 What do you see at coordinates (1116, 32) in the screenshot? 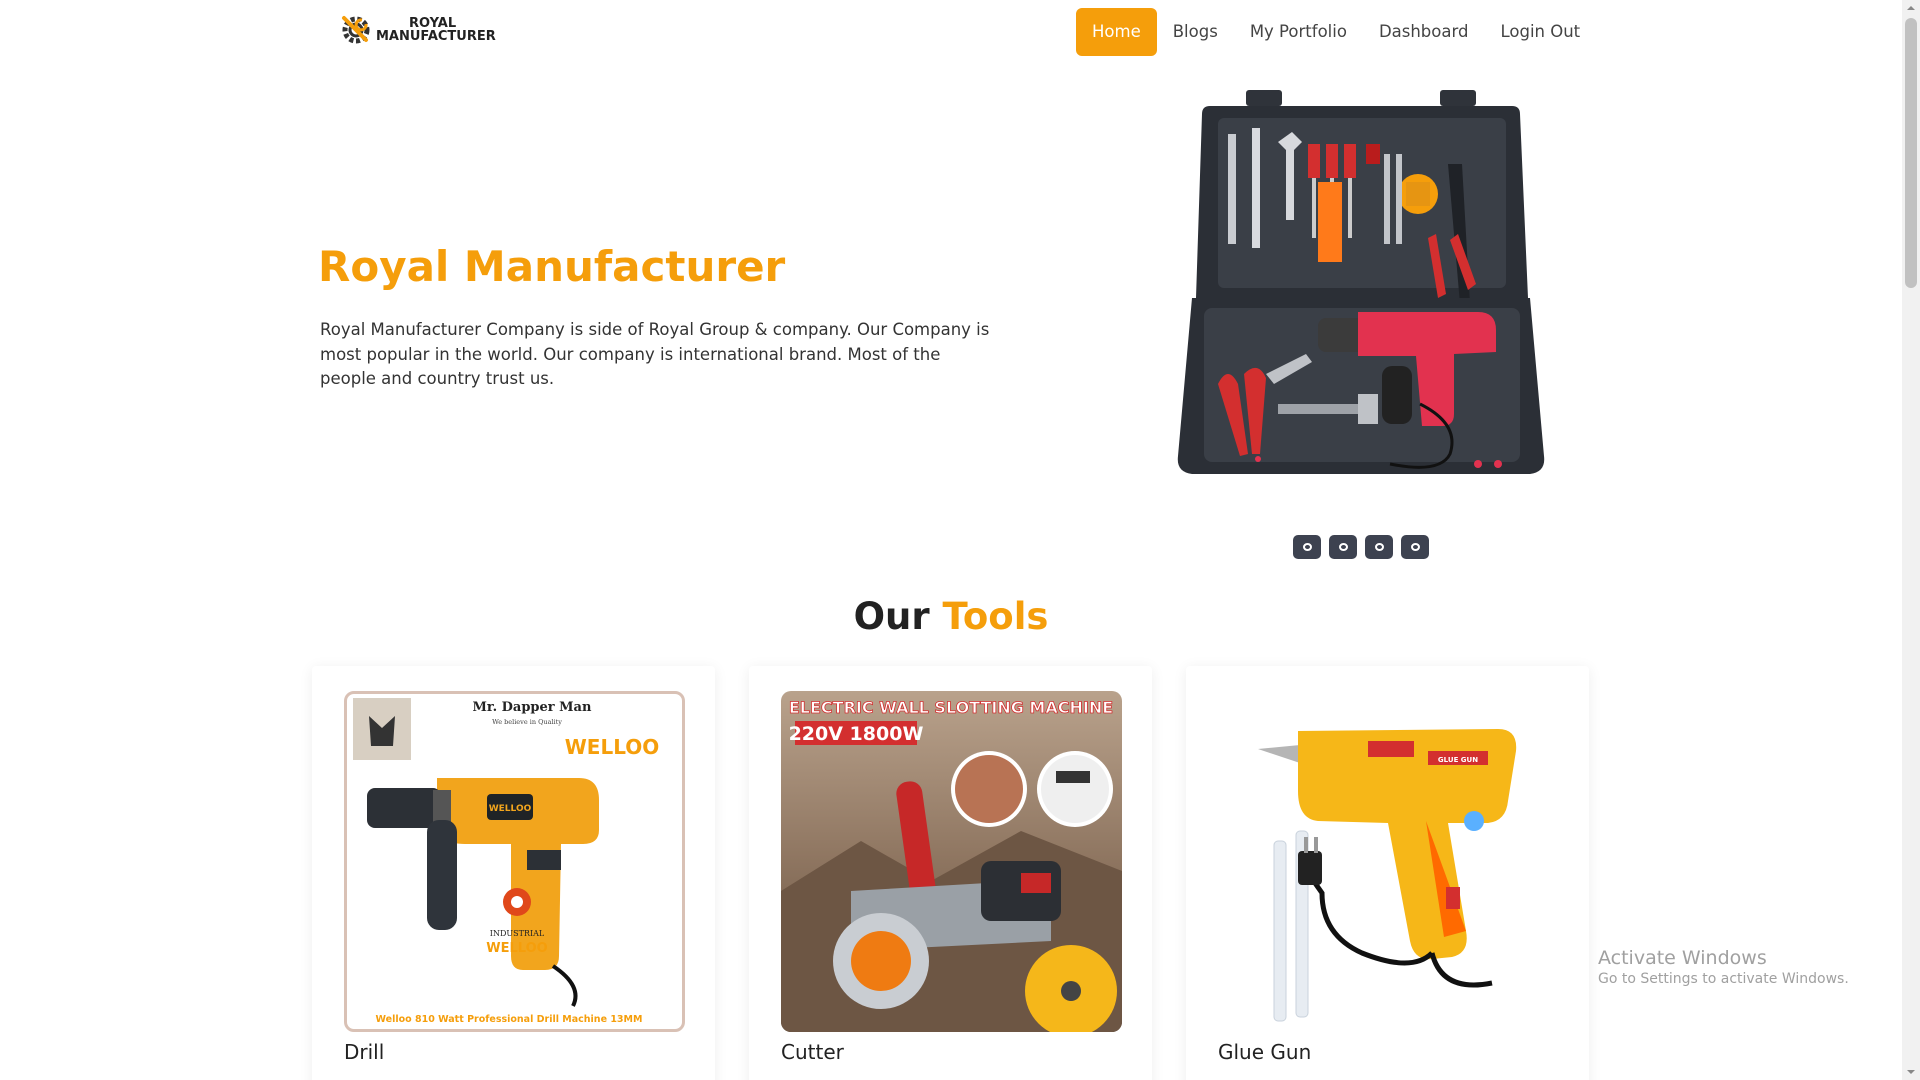
I see `nav-home: Home` at bounding box center [1116, 32].